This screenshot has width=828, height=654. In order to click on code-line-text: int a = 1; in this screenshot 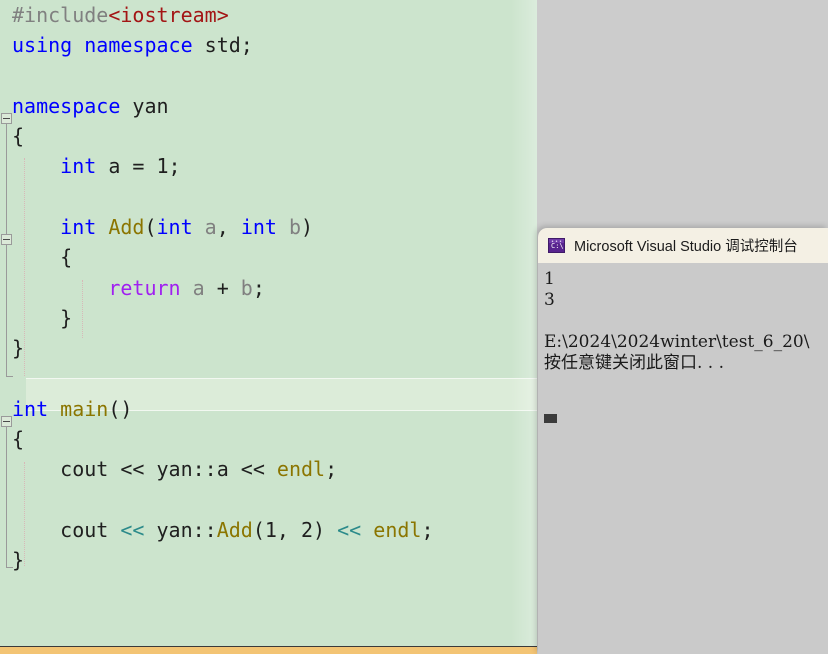, I will do `click(96, 166)`.